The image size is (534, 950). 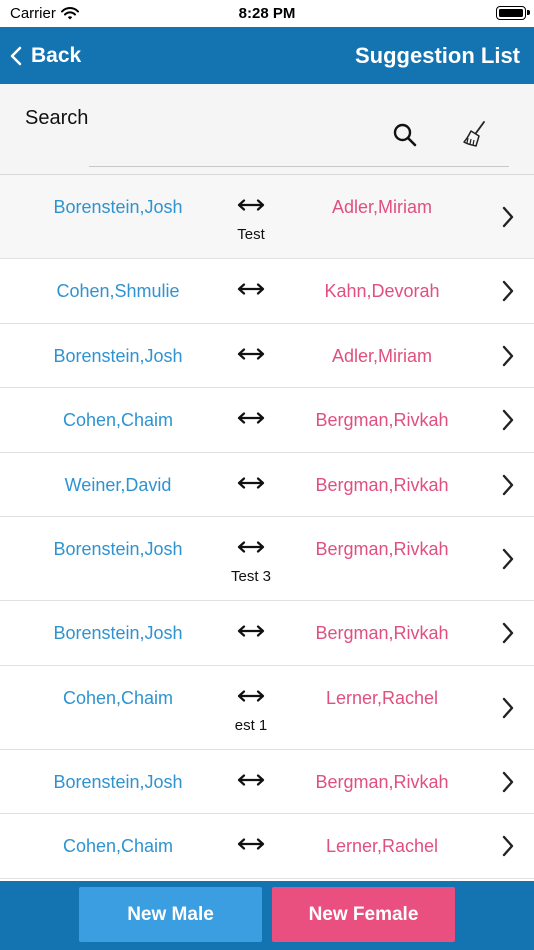 I want to click on suggestion-note: Test, so click(x=251, y=234).